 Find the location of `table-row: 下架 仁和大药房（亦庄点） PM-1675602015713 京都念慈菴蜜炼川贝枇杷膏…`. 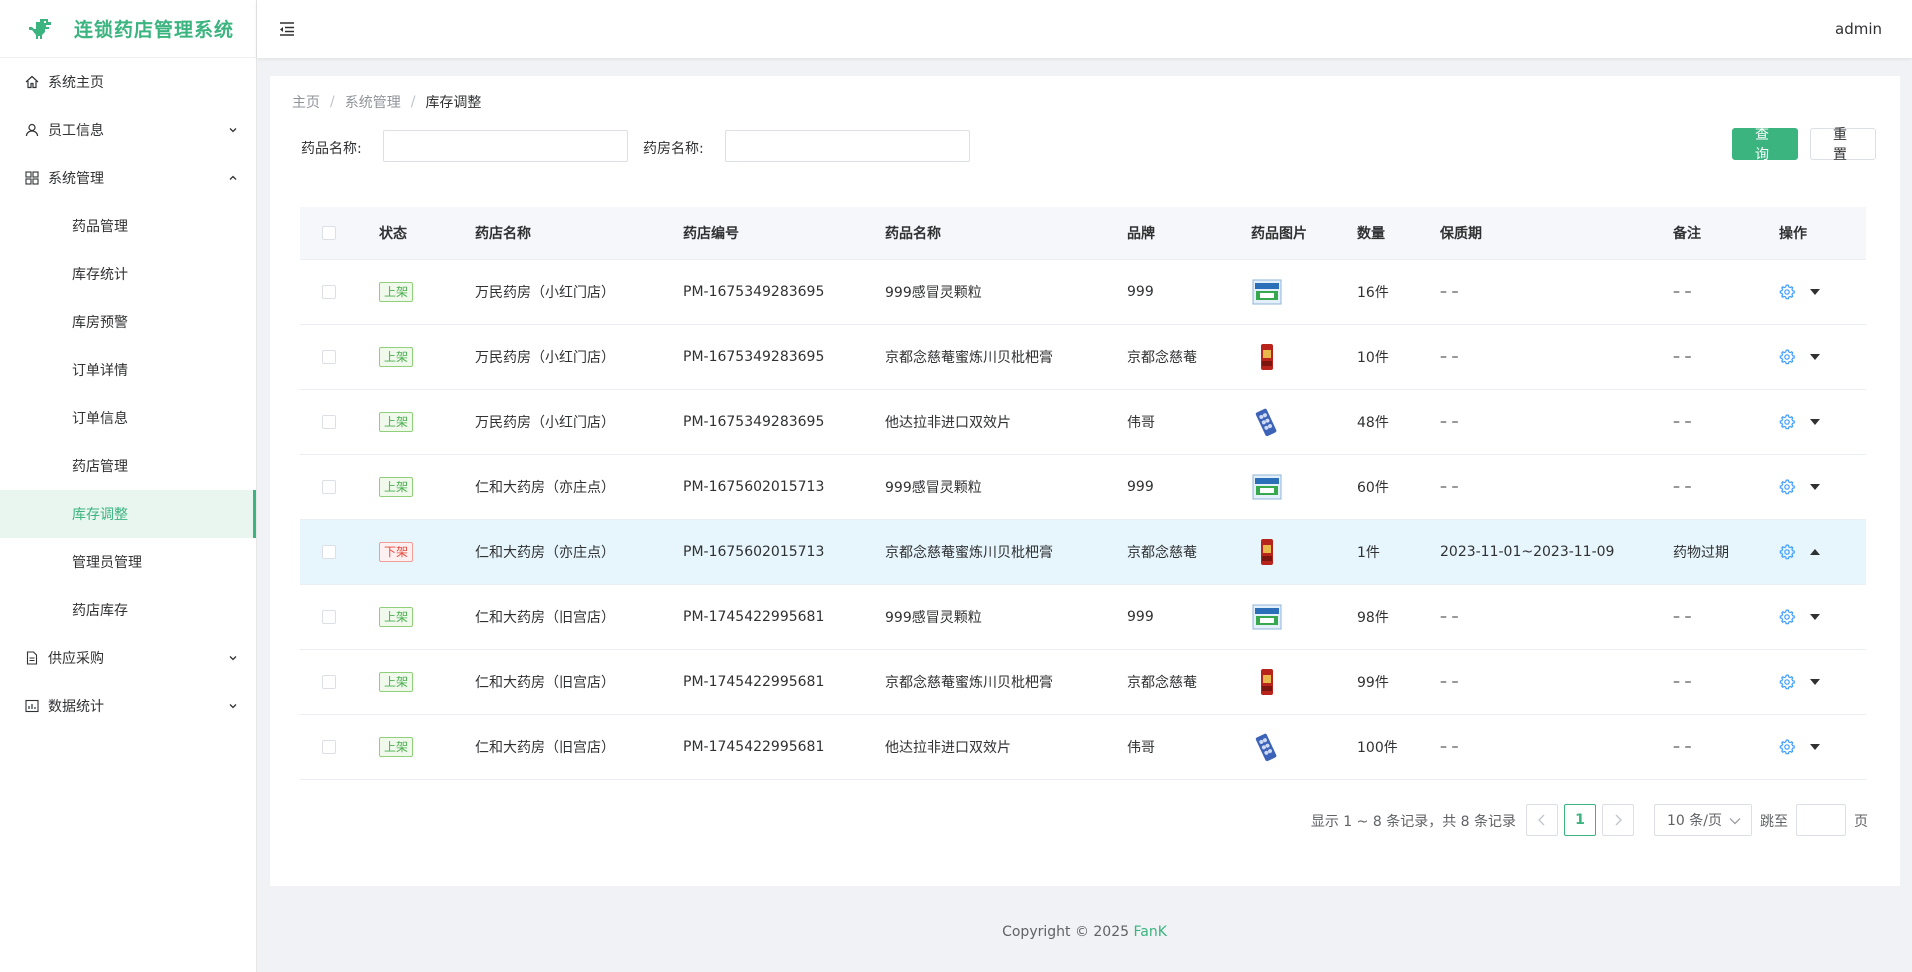

table-row: 下架 仁和大药房（亦庄点） PM-1675602015713 京都念慈菴蜜炼川贝枇杷膏… is located at coordinates (1083, 552).